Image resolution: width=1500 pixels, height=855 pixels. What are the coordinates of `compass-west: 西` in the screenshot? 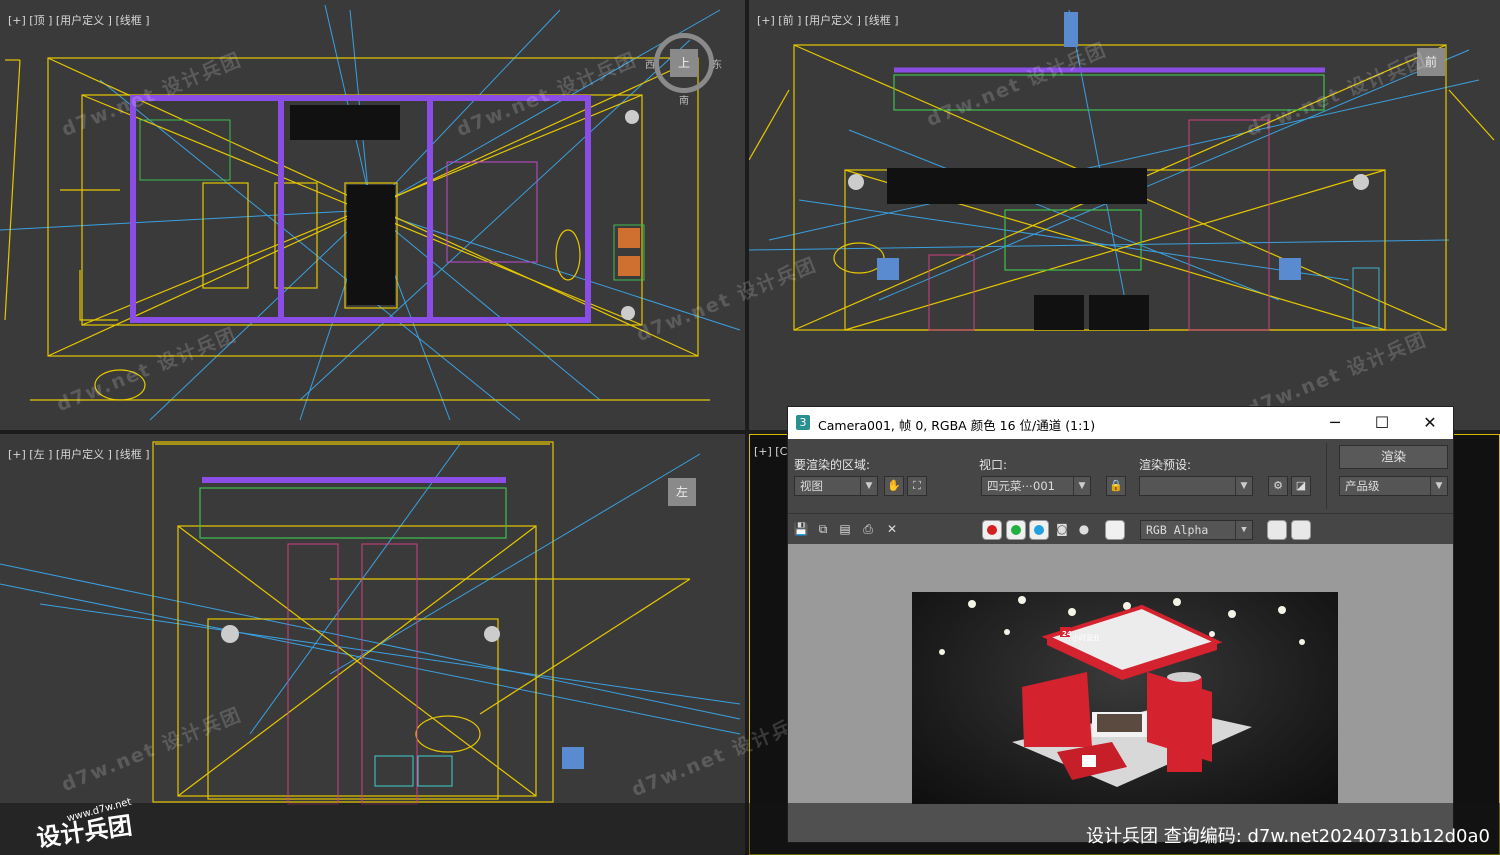 It's located at (650, 65).